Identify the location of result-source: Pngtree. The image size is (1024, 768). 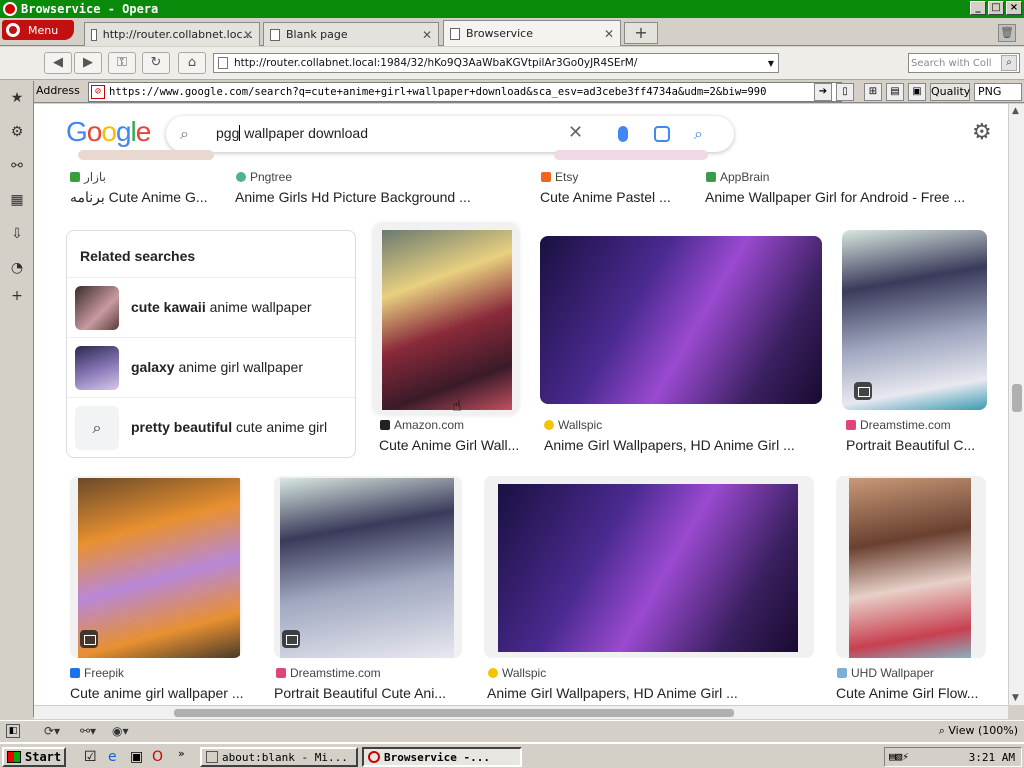
(264, 177).